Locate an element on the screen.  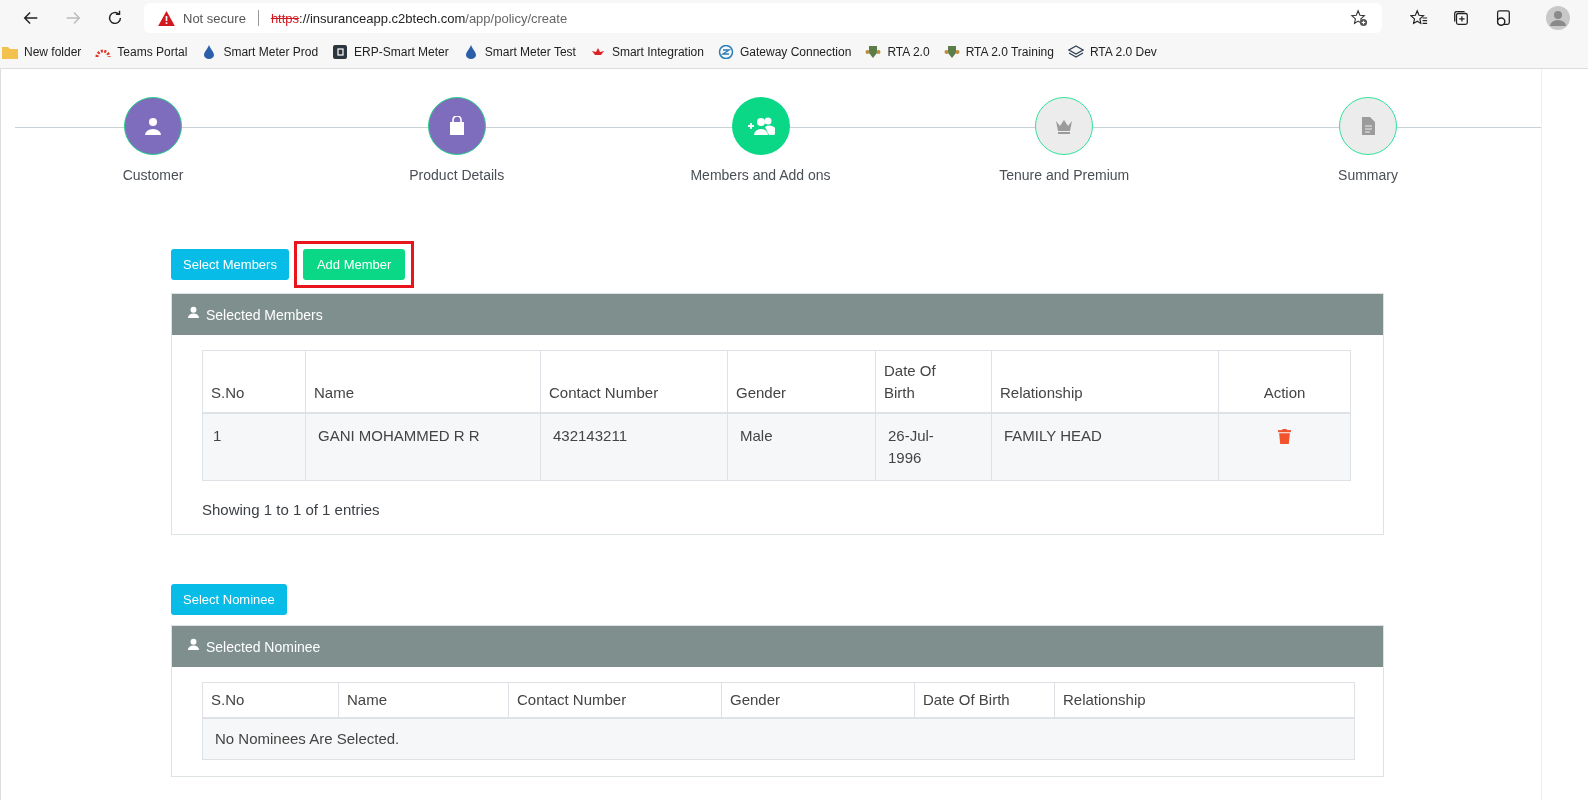
table-cell: GANI MOHAMMED R R is located at coordinates (423, 447).